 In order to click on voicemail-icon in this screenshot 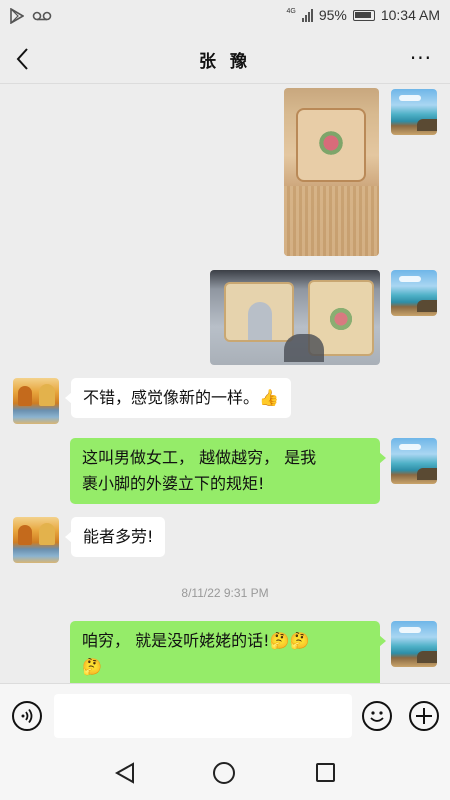, I will do `click(42, 16)`.